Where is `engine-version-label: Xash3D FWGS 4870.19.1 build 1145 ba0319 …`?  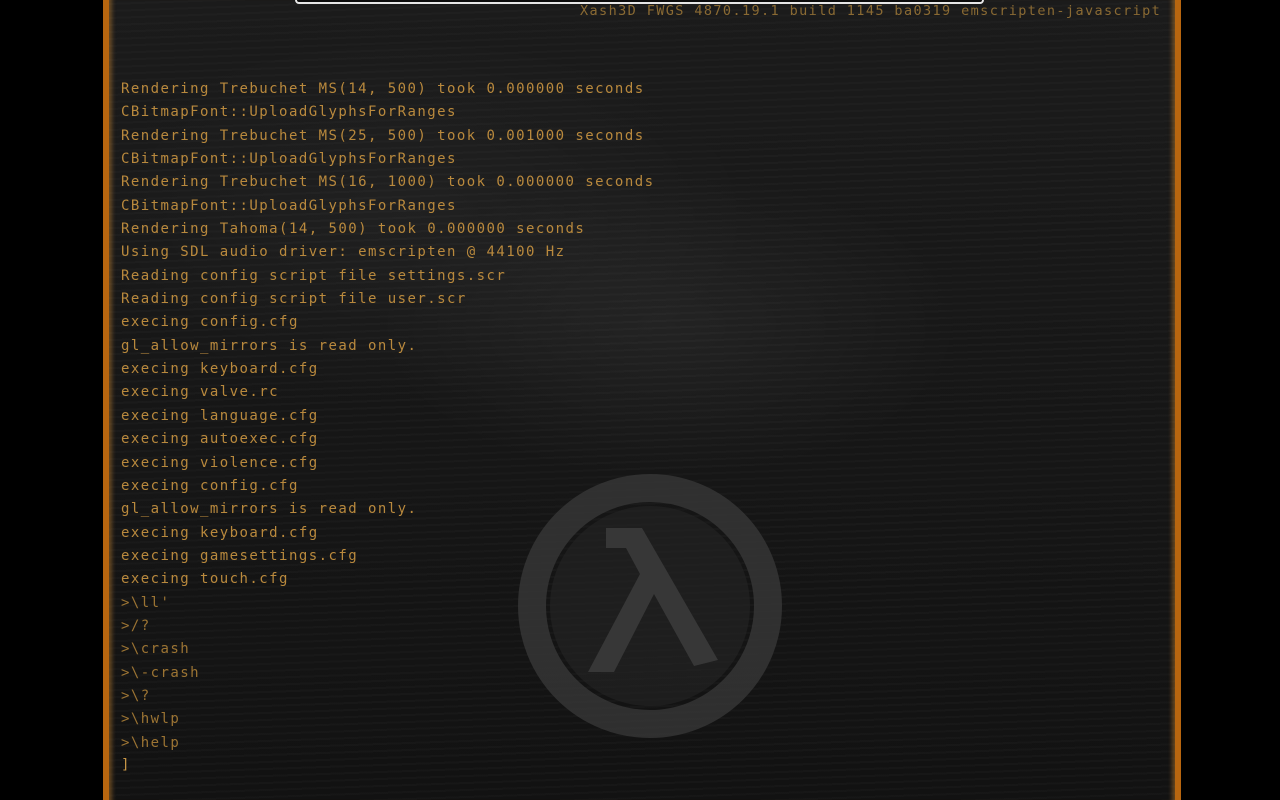
engine-version-label: Xash3D FWGS 4870.19.1 build 1145 ba0319 … is located at coordinates (871, 11).